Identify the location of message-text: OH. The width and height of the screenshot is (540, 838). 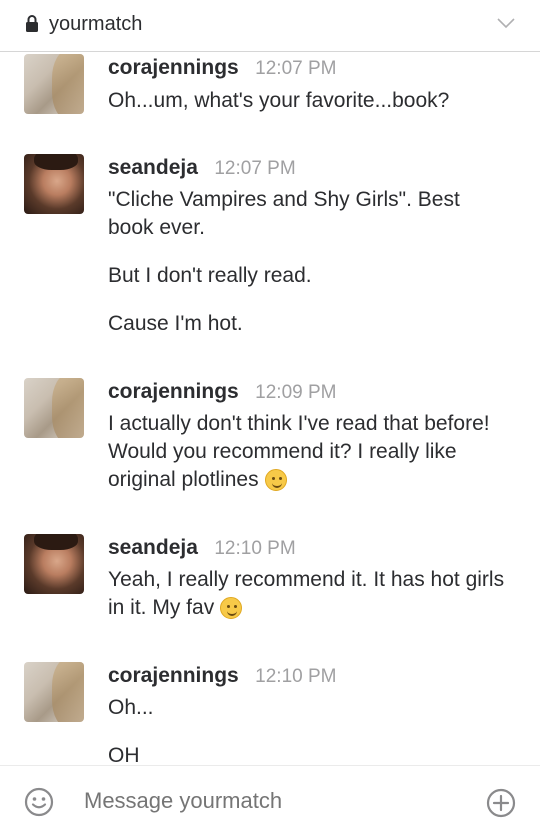
(124, 754).